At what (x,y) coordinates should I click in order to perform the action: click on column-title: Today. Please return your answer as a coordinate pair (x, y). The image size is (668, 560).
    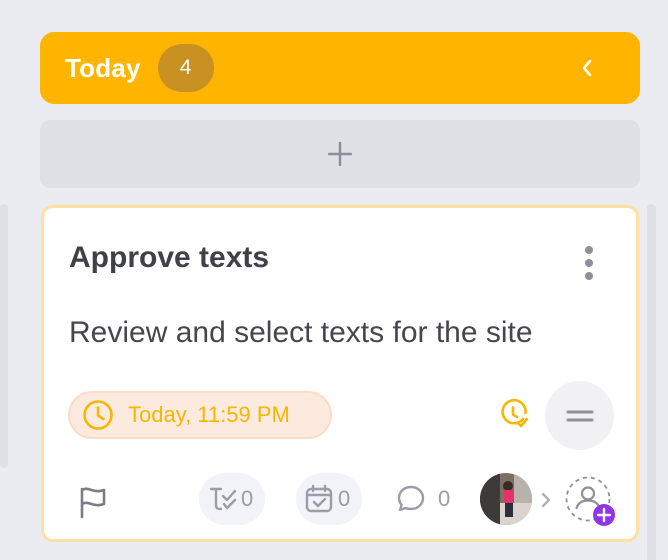
    Looking at the image, I should click on (103, 67).